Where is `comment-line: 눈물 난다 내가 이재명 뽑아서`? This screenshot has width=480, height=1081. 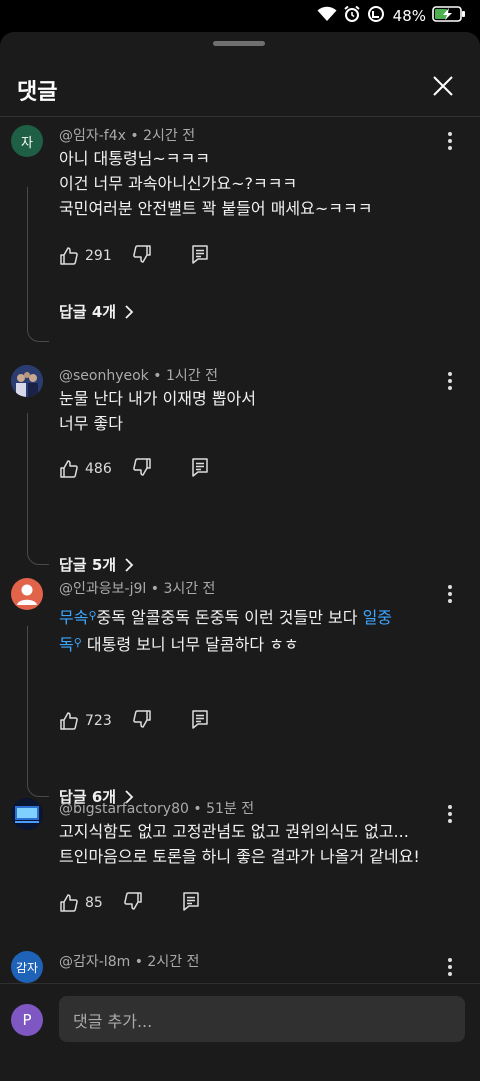 comment-line: 눈물 난다 내가 이재명 뽑아서 is located at coordinates (157, 398).